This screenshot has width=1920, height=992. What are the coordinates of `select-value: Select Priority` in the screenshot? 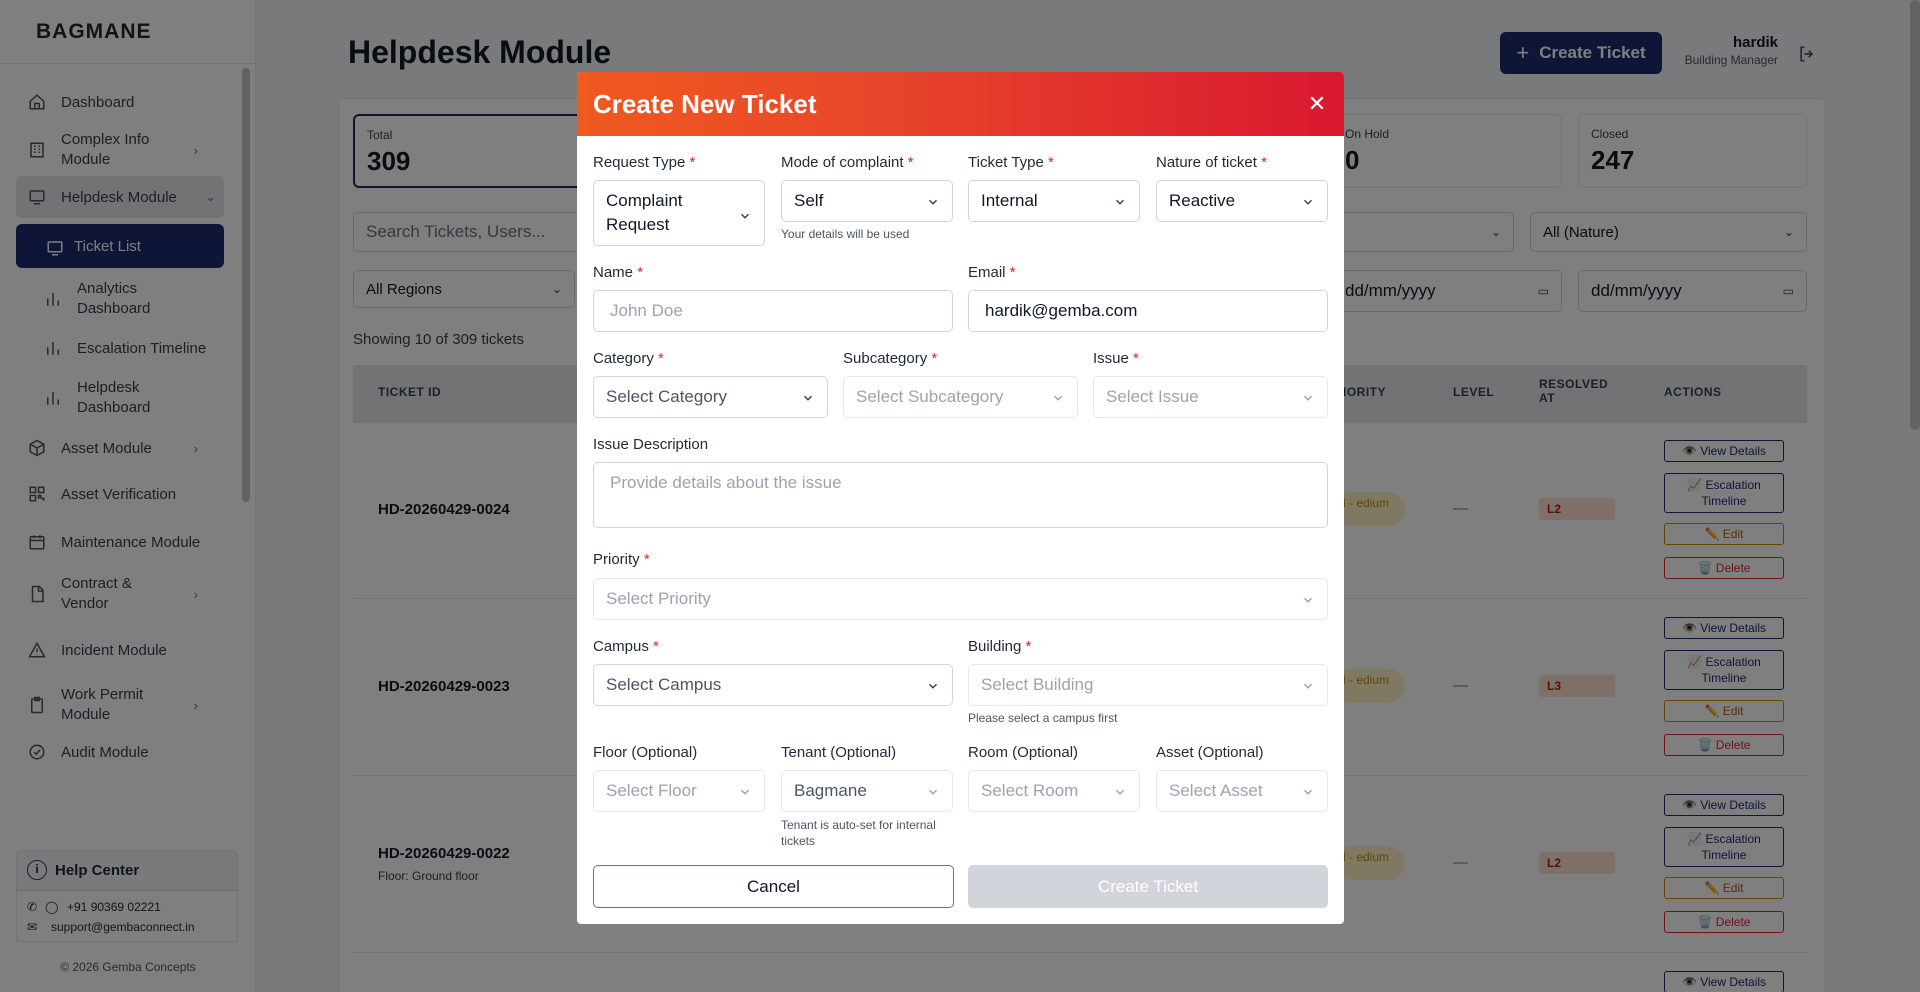 It's located at (658, 598).